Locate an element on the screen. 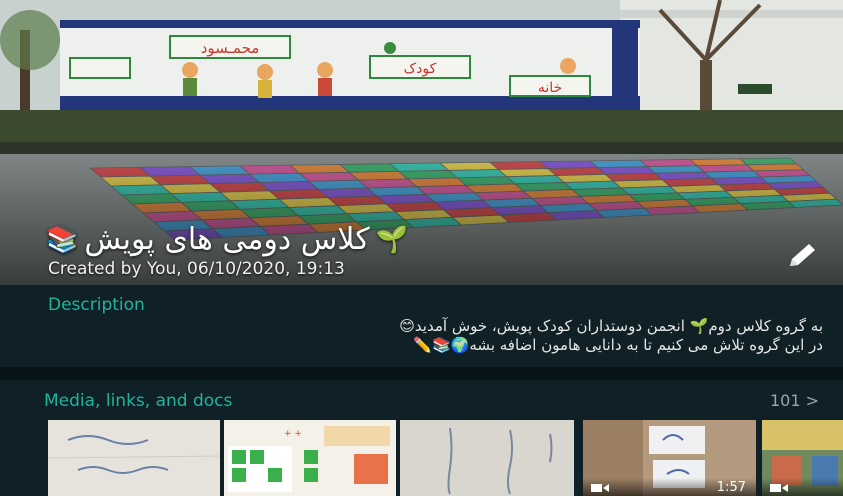 The height and width of the screenshot is (496, 843). media-count-link: 101 > is located at coordinates (794, 400).